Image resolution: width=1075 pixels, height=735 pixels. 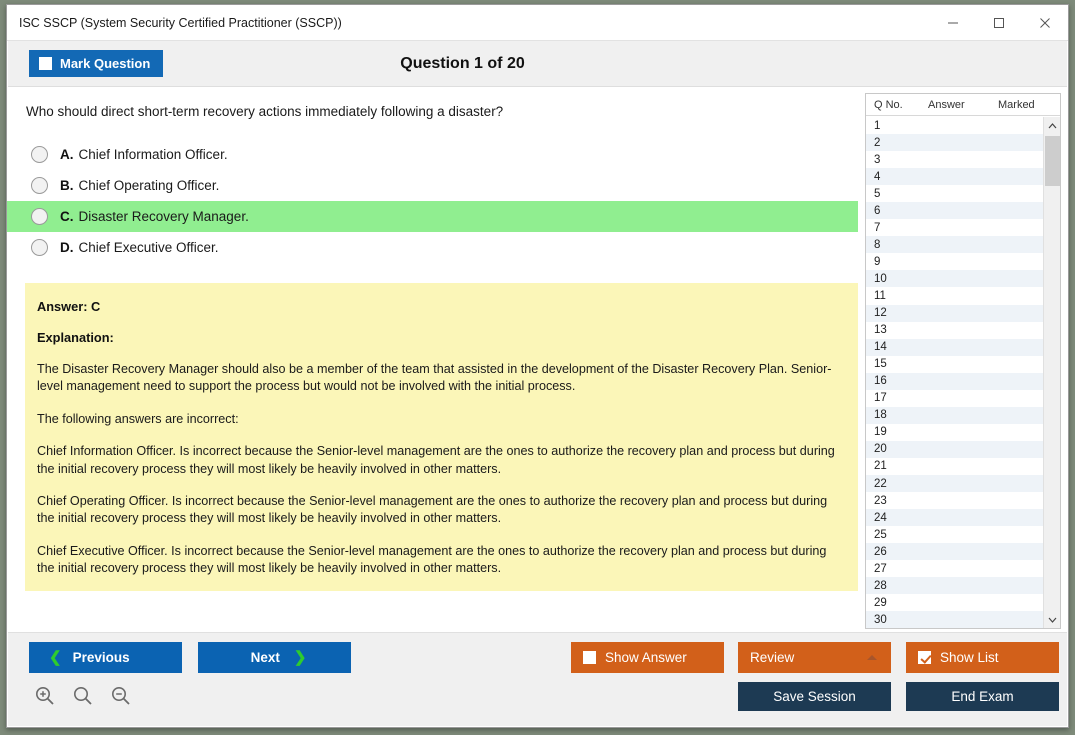 What do you see at coordinates (1051, 372) in the screenshot?
I see `question-list-scrollbar` at bounding box center [1051, 372].